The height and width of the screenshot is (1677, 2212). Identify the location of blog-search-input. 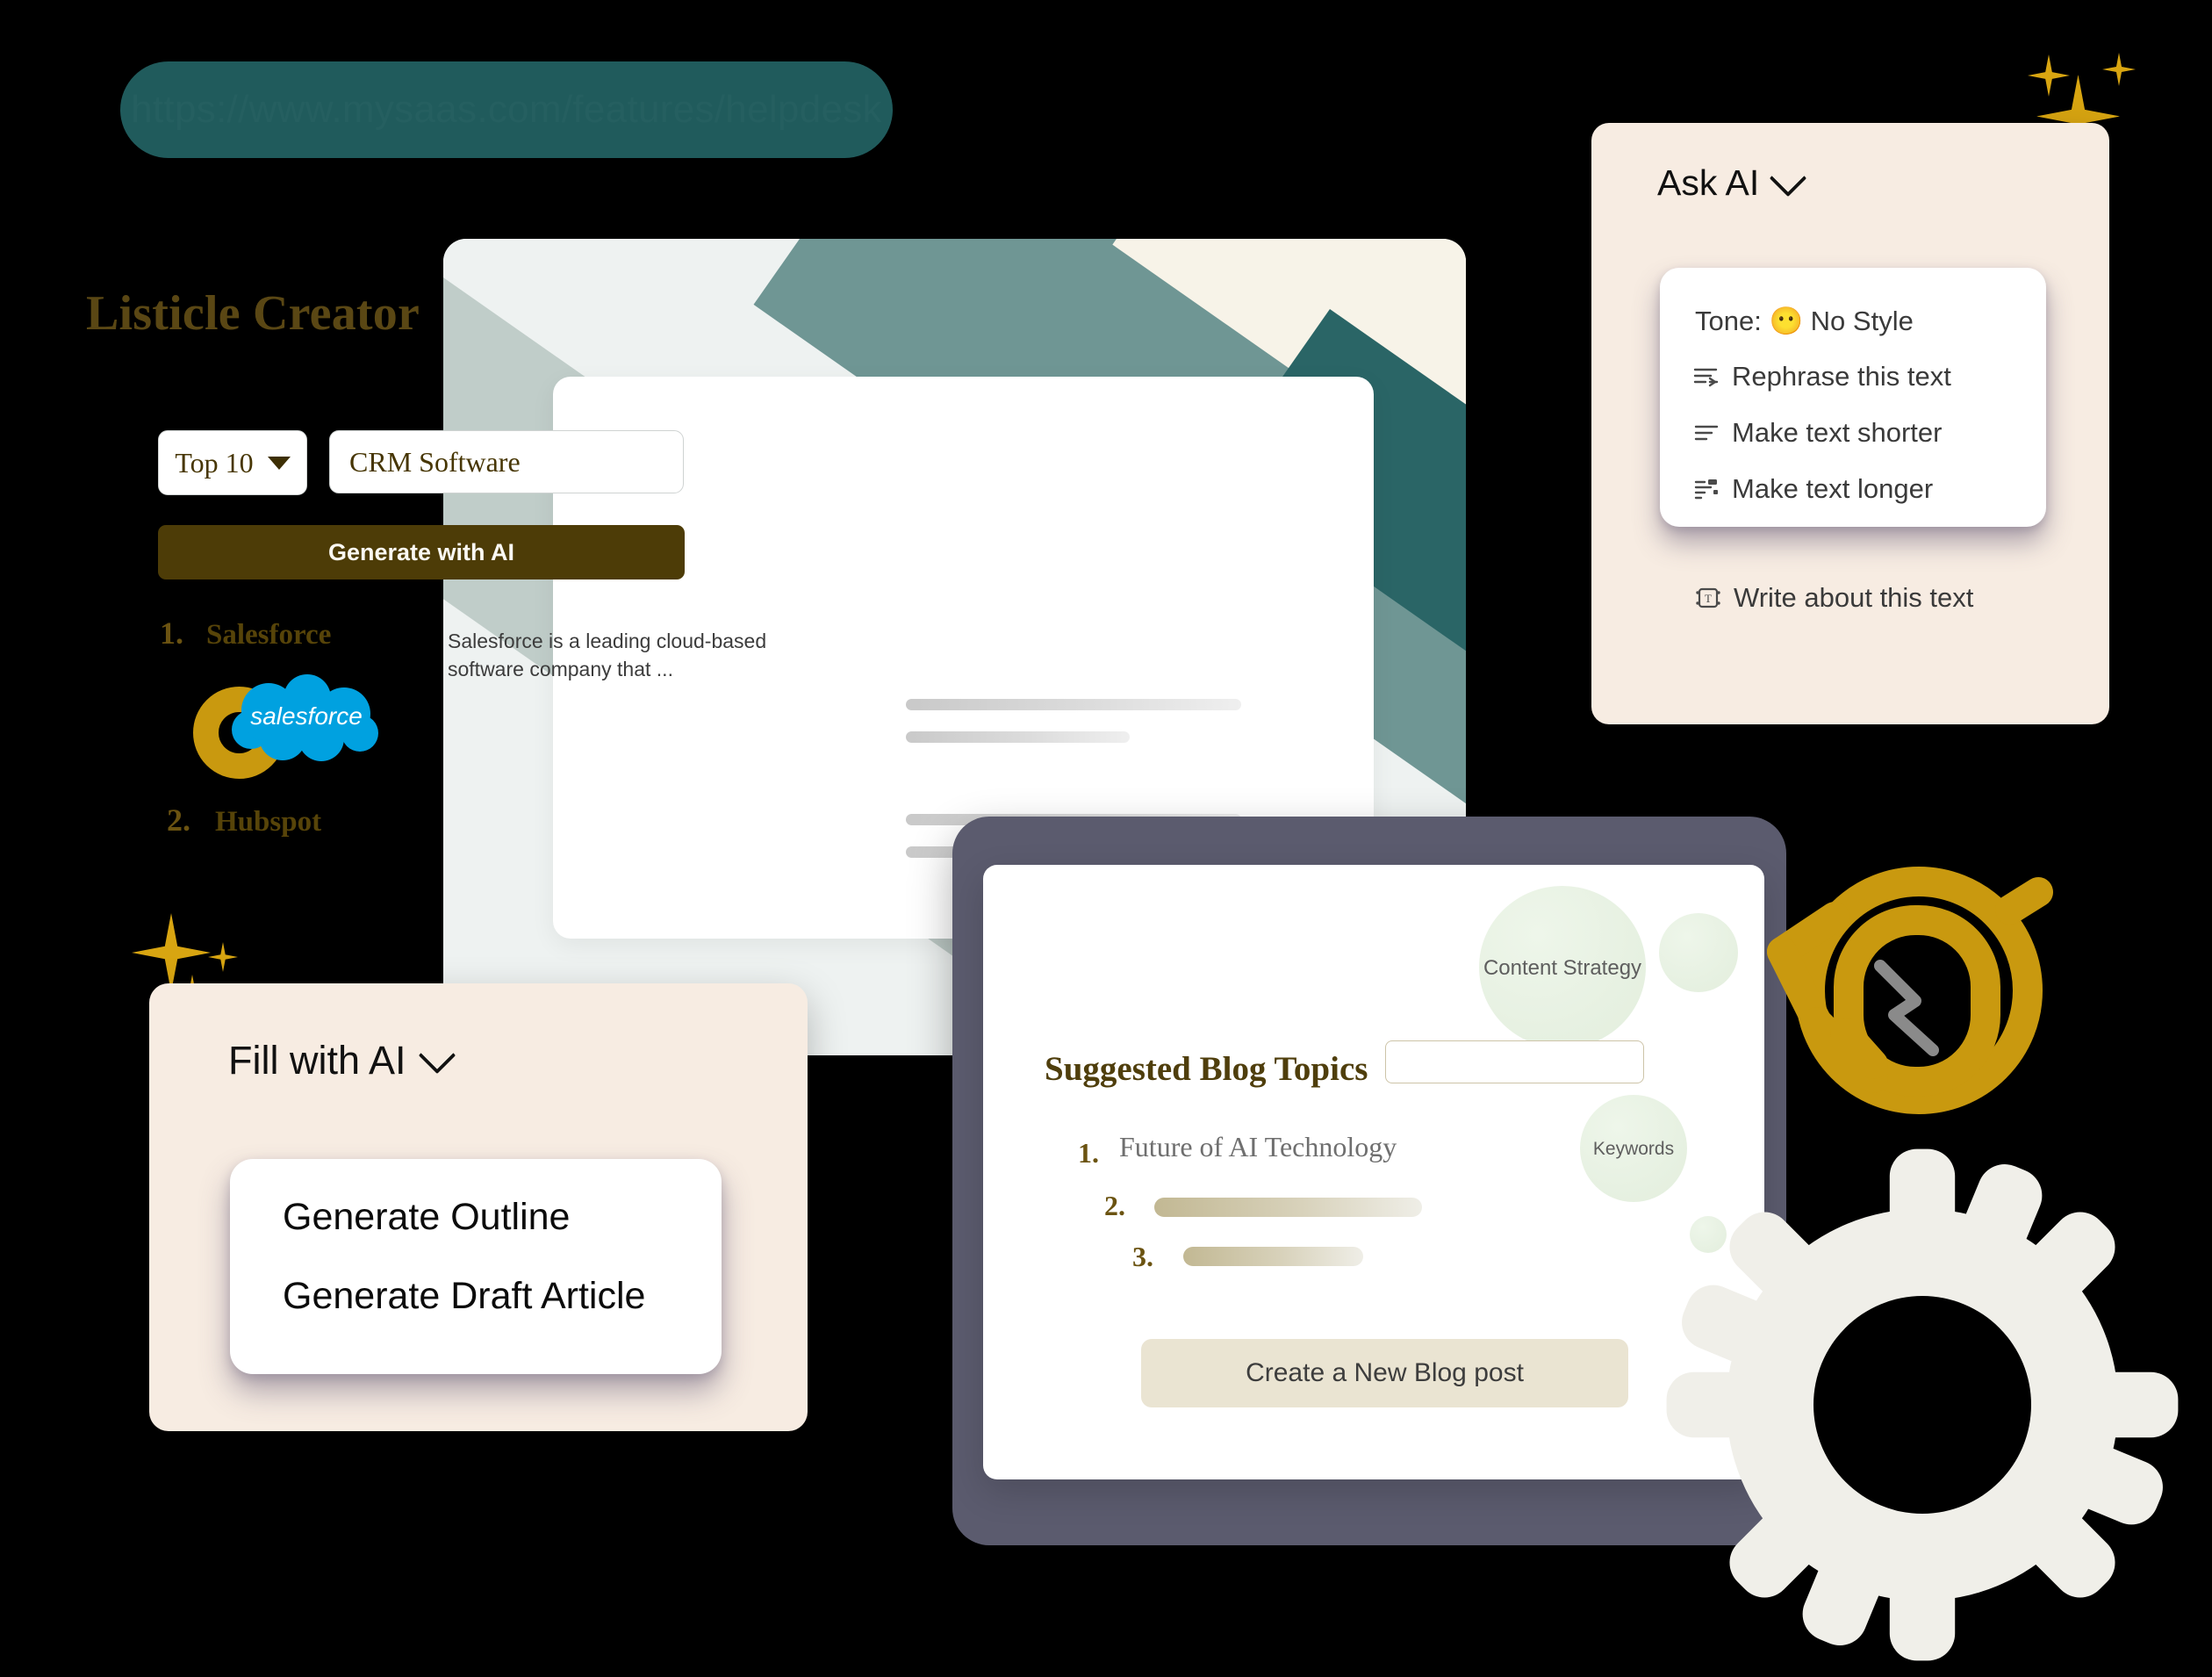
(1515, 1061).